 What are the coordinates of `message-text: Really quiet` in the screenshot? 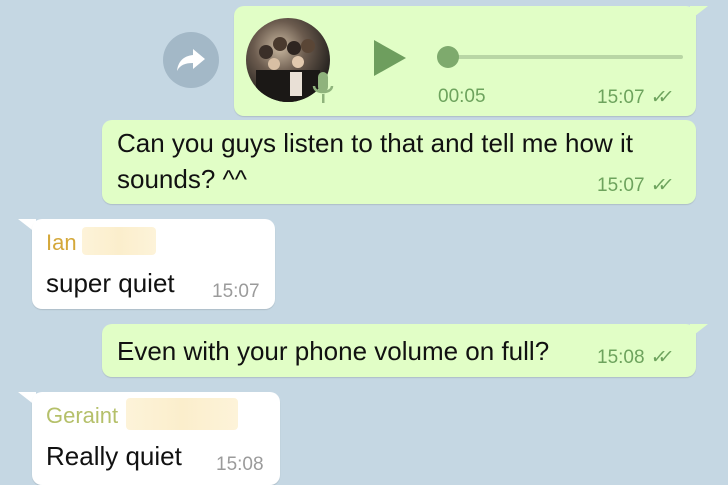 It's located at (114, 456).